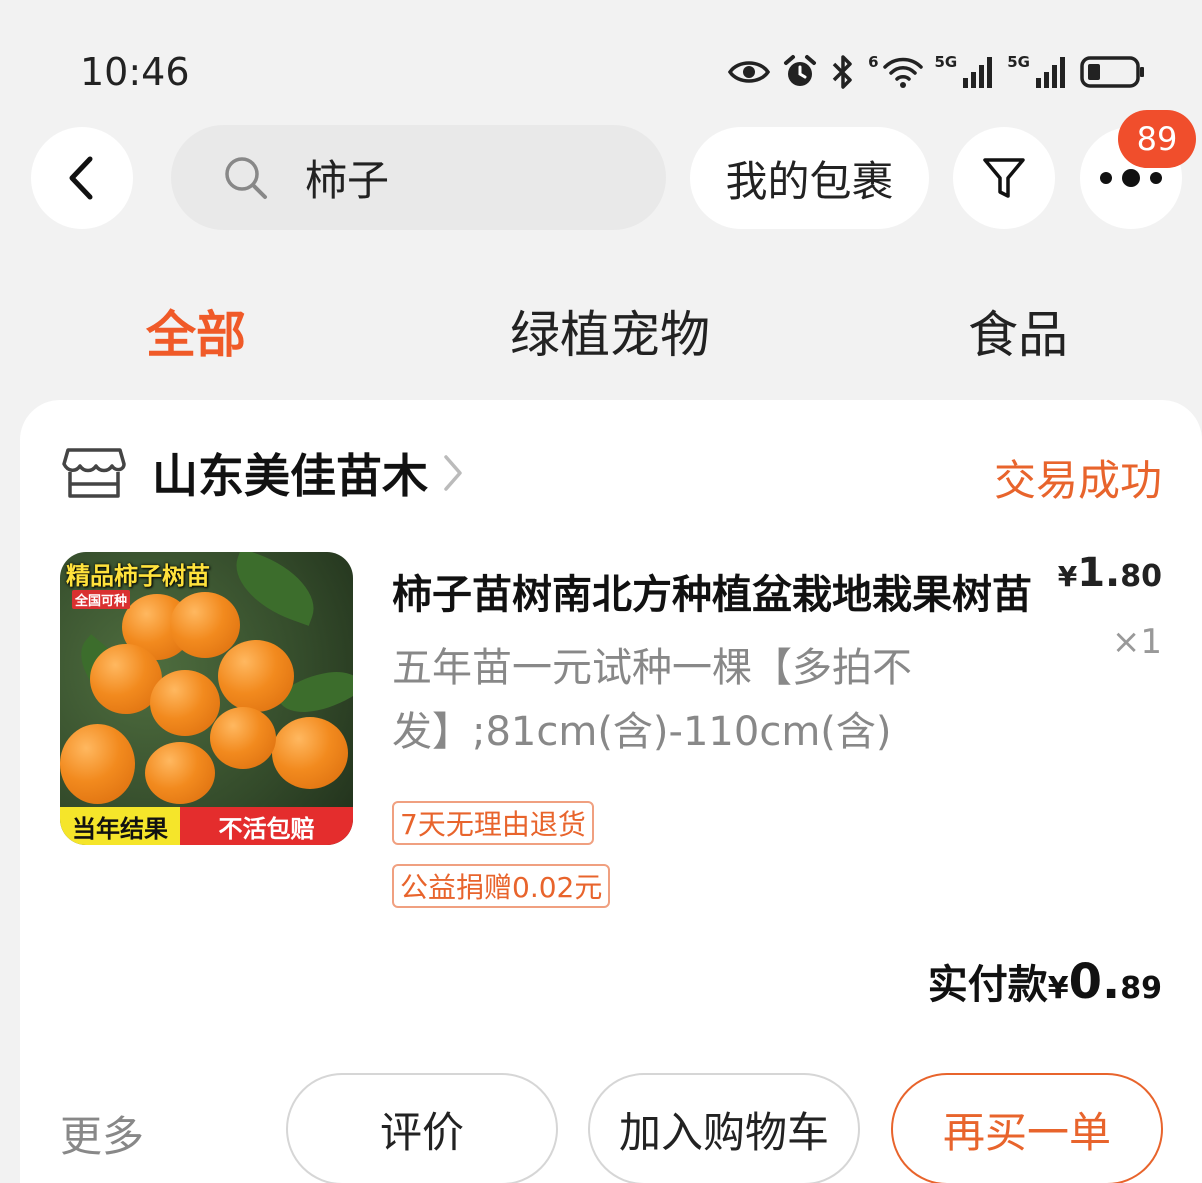  What do you see at coordinates (712, 591) in the screenshot?
I see `product-title: 柿子苗树南北方种植盆栽地栽果树苗` at bounding box center [712, 591].